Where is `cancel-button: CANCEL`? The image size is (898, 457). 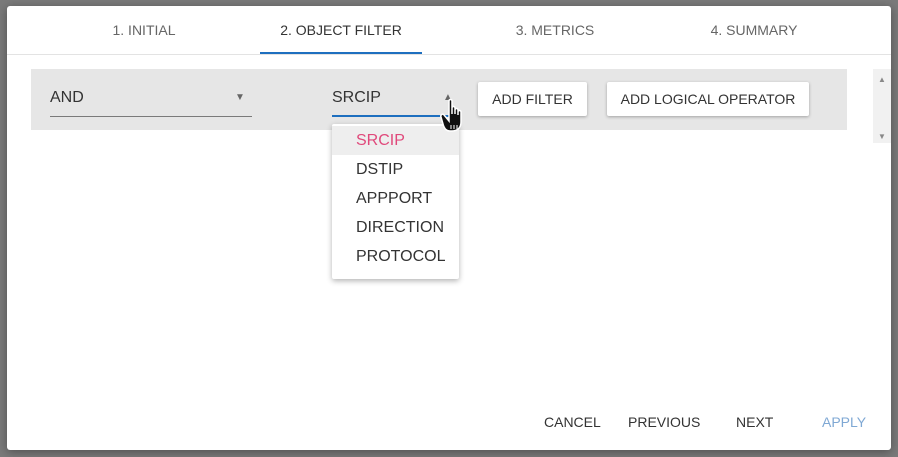 cancel-button: CANCEL is located at coordinates (572, 422).